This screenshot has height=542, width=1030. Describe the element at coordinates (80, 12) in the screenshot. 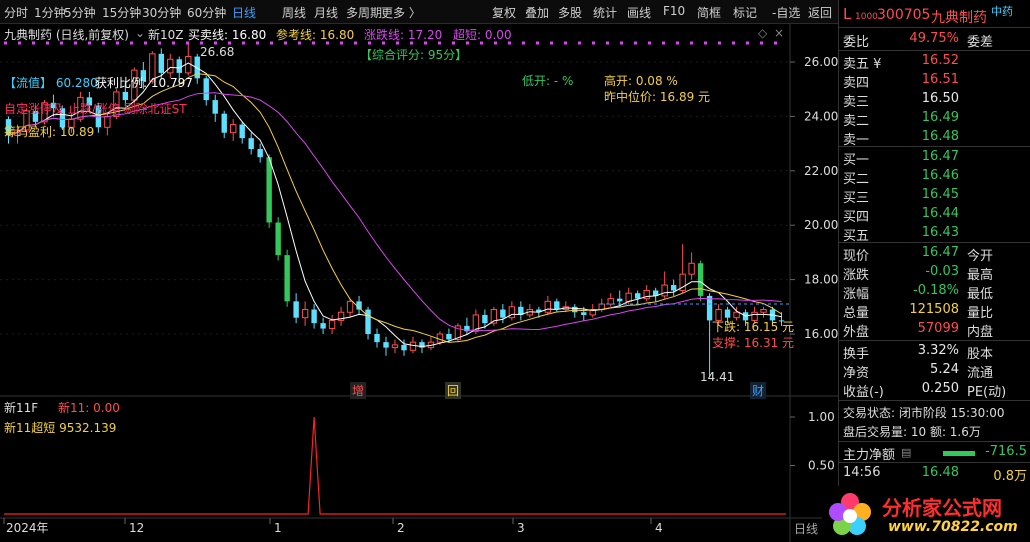

I see `toolbar-item-2: 5分钟` at that location.